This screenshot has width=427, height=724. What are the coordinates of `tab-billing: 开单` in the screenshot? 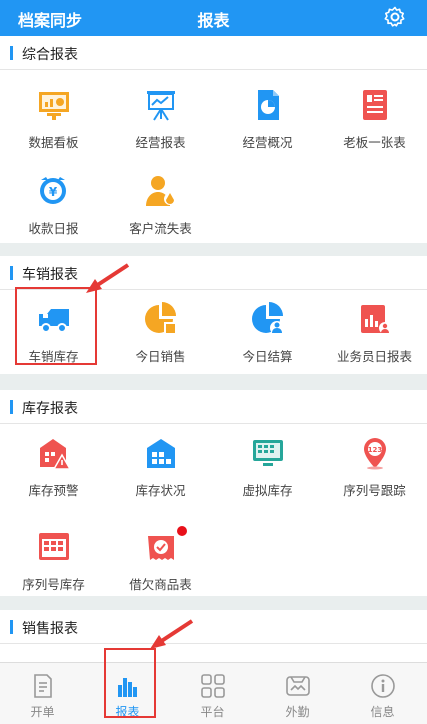 It's located at (42, 693).